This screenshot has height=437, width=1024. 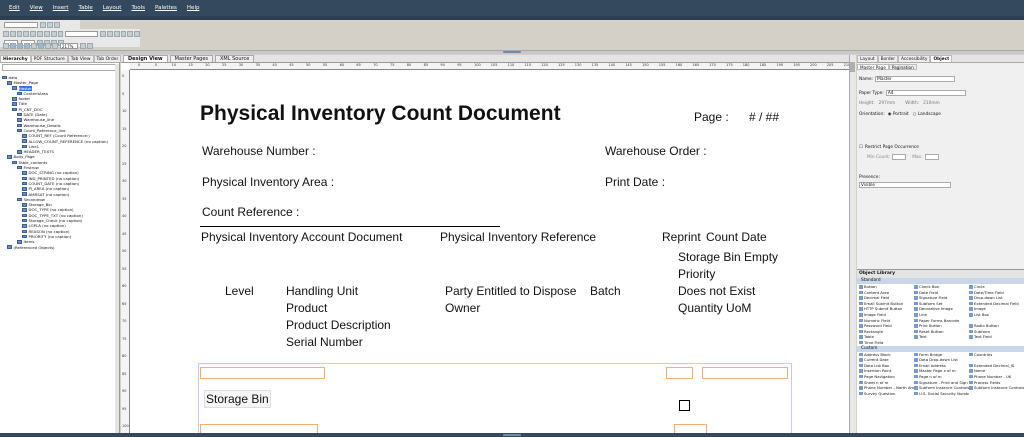 What do you see at coordinates (166, 8) in the screenshot?
I see `menu-item-palettes: Palettes` at bounding box center [166, 8].